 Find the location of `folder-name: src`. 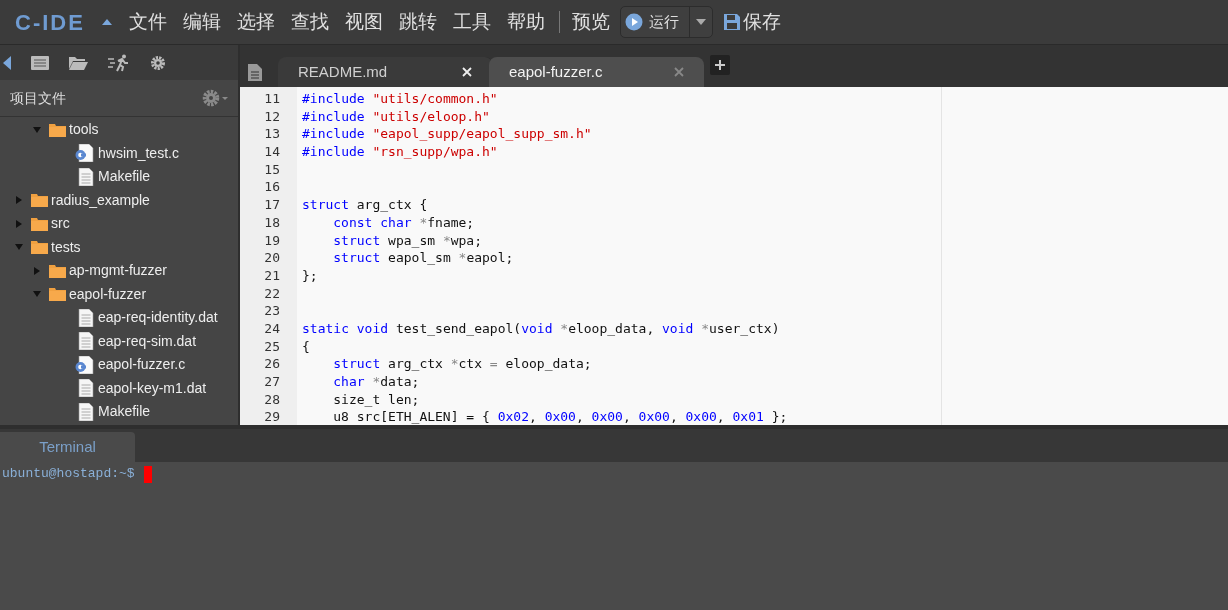

folder-name: src is located at coordinates (60, 224).